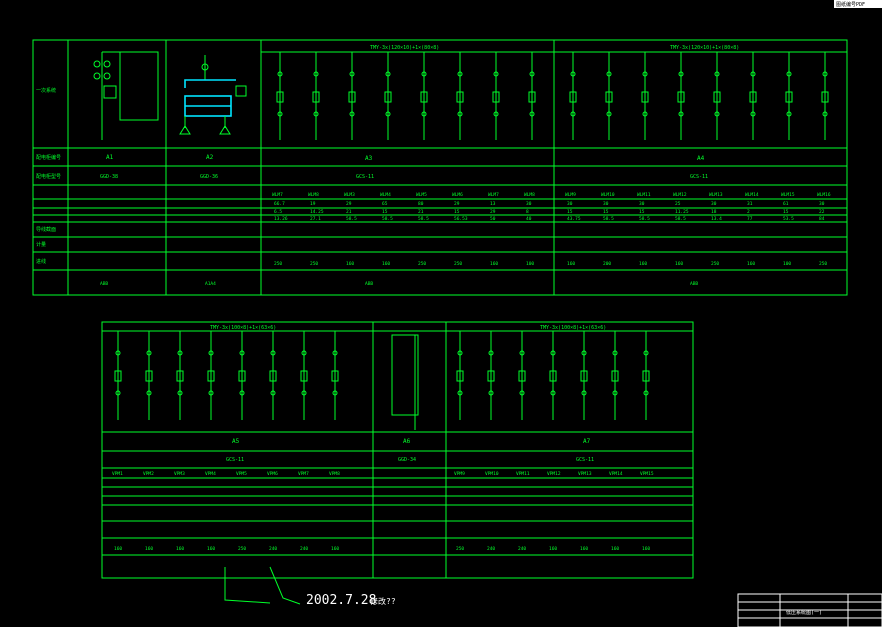  Describe the element at coordinates (850, 4) in the screenshot. I see `corner-stamp: 图纸编号PDF` at that location.